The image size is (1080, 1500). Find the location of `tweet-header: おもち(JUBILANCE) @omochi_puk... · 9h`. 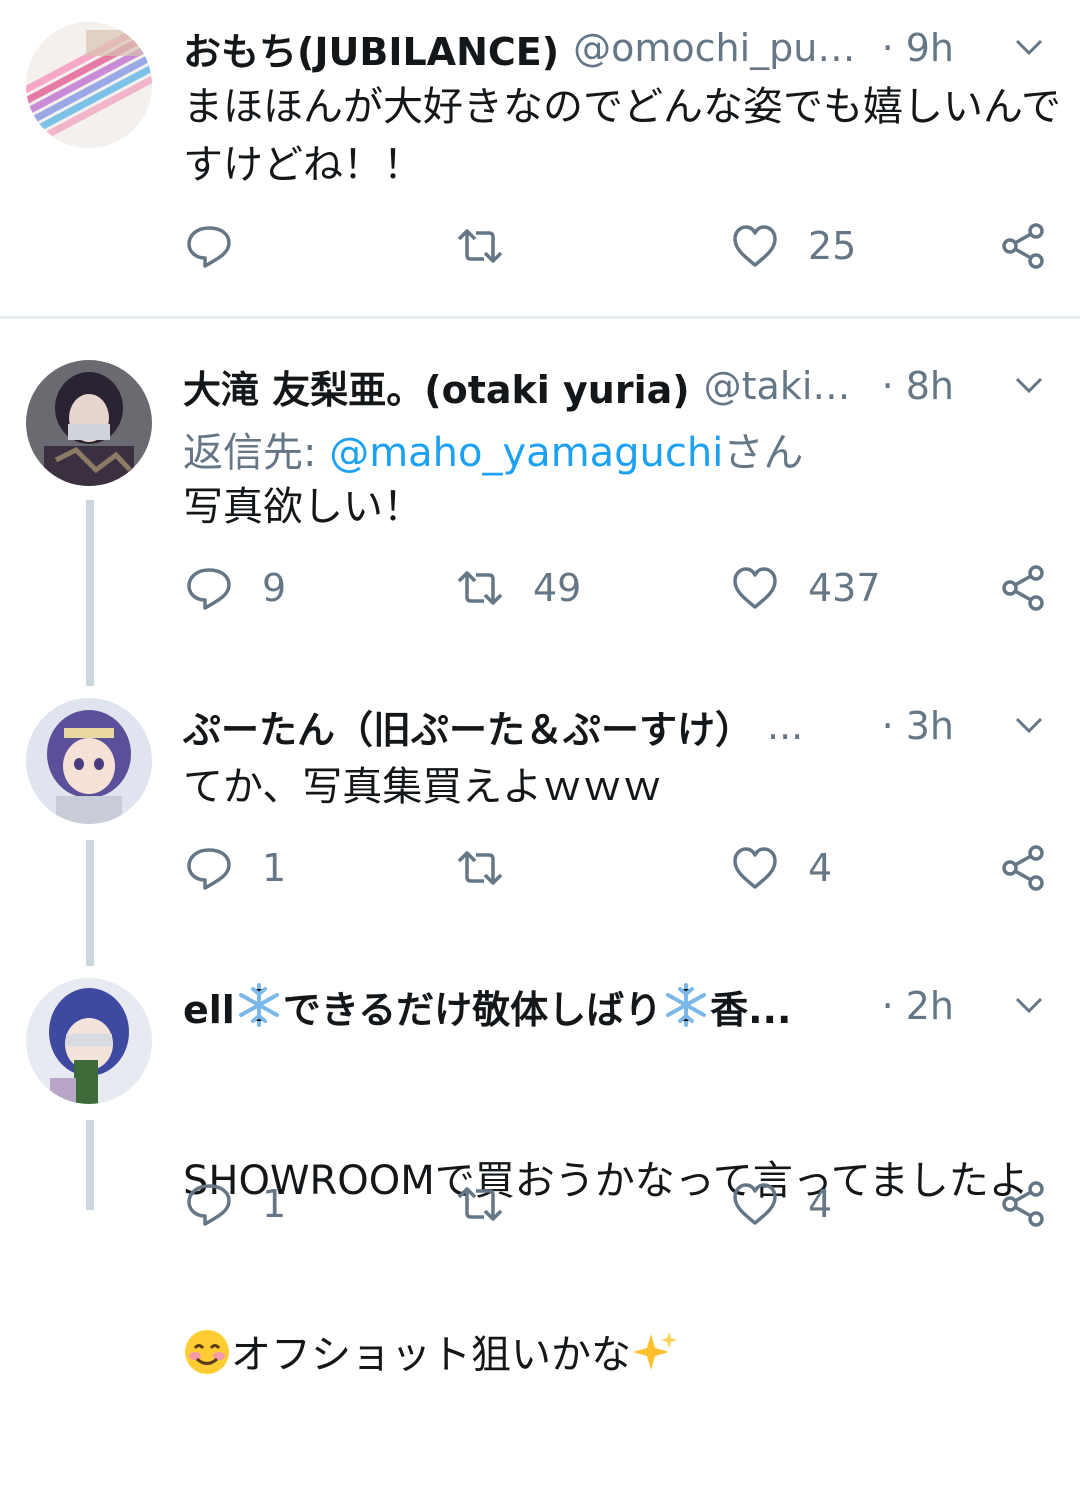

tweet-header: おもち(JUBILANCE) @omochi_puk... · 9h is located at coordinates (631, 48).